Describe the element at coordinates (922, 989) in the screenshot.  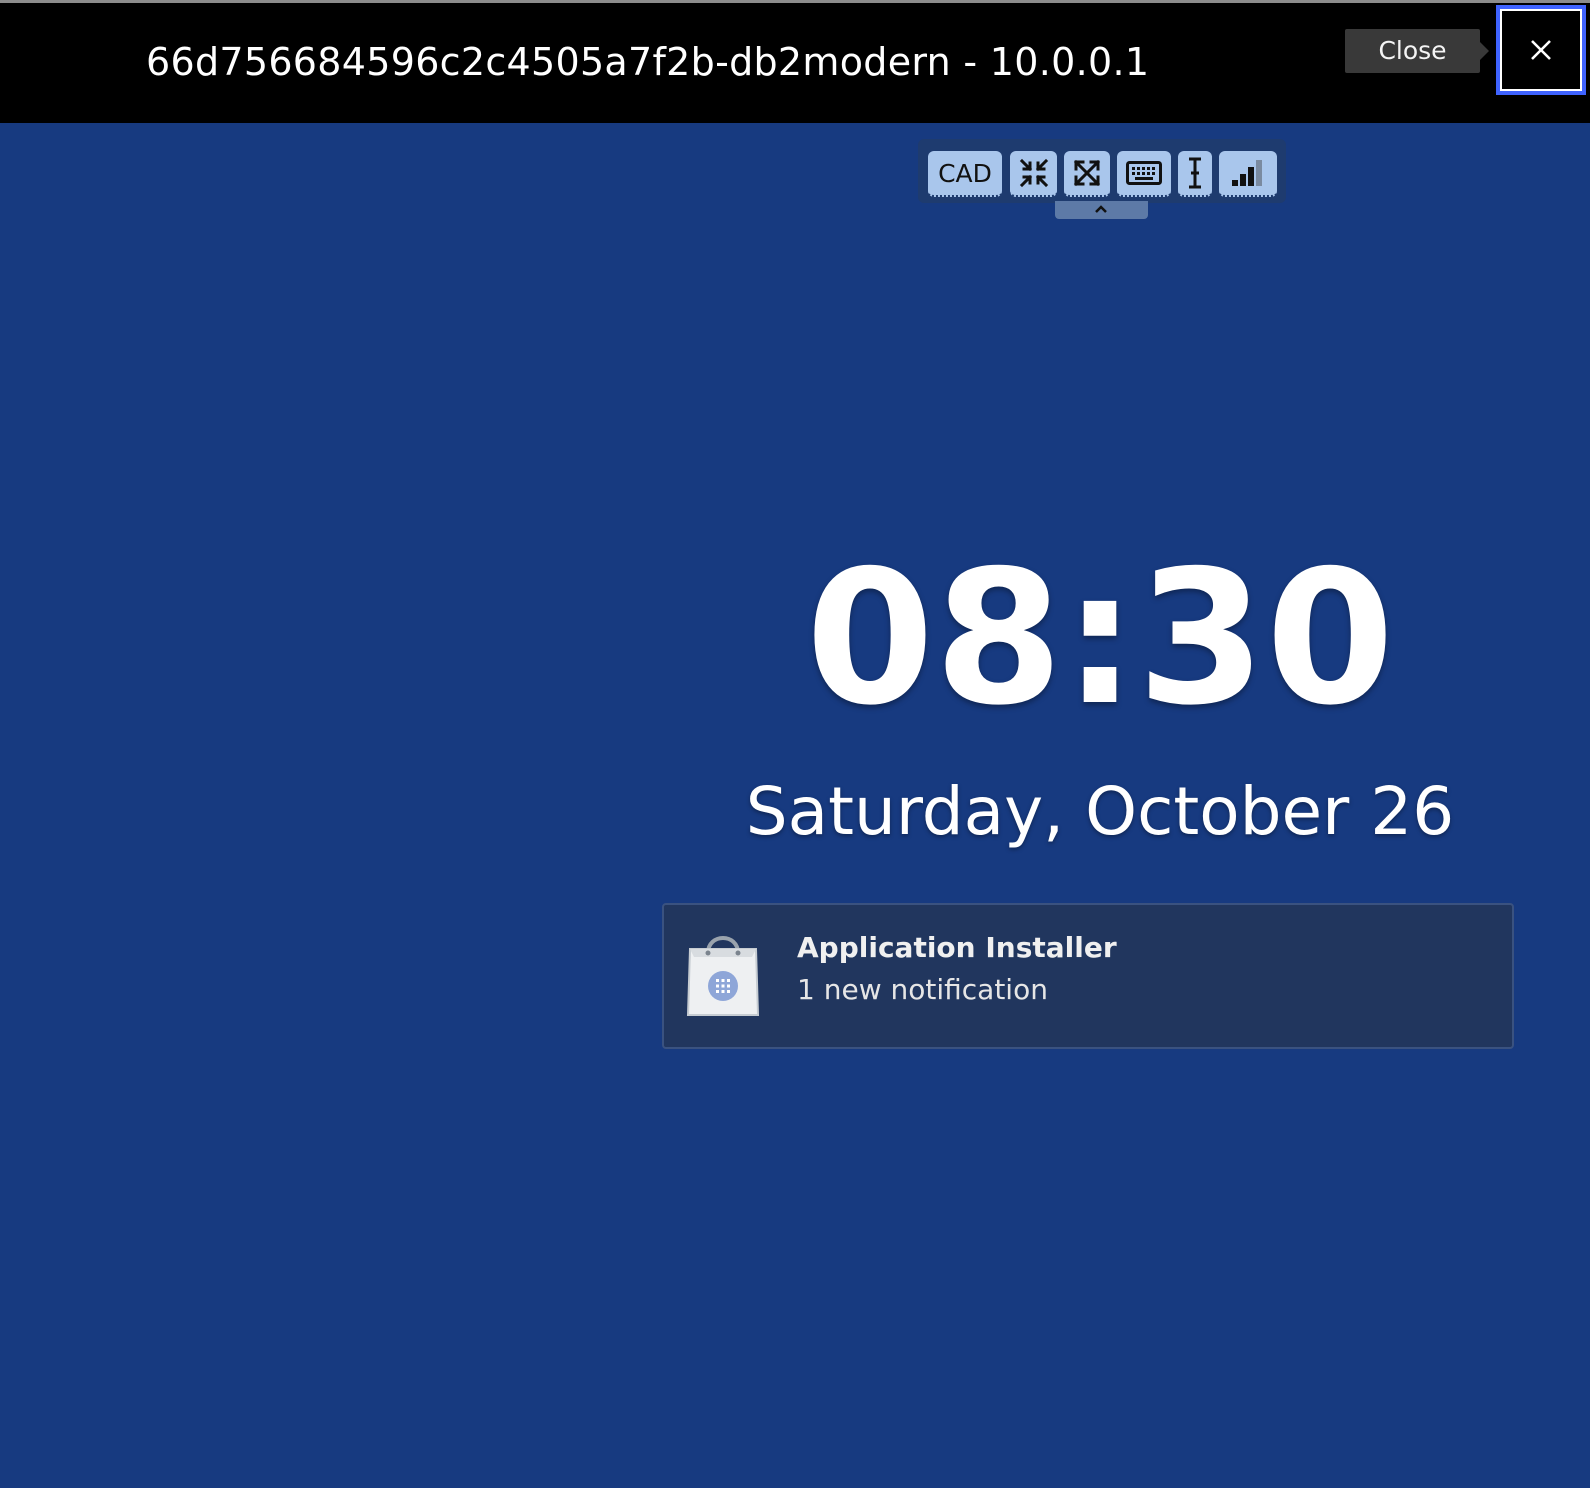
I see `notification-message: 1 new notification` at that location.